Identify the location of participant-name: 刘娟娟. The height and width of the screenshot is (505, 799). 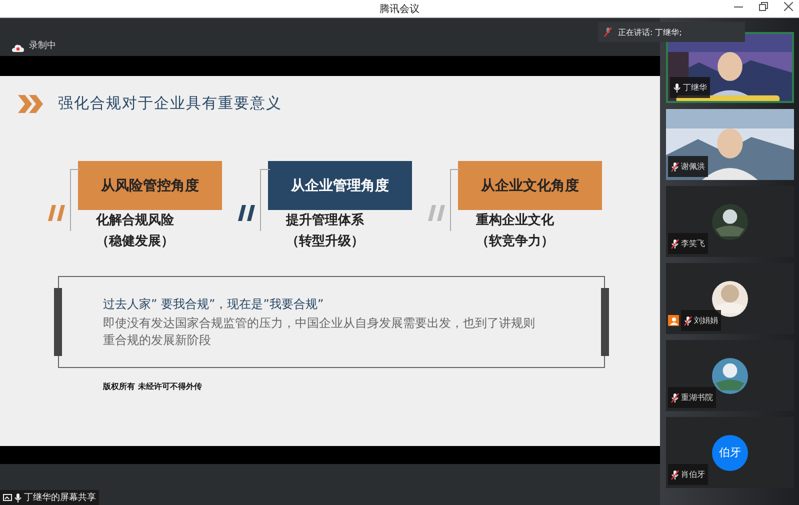
(706, 320).